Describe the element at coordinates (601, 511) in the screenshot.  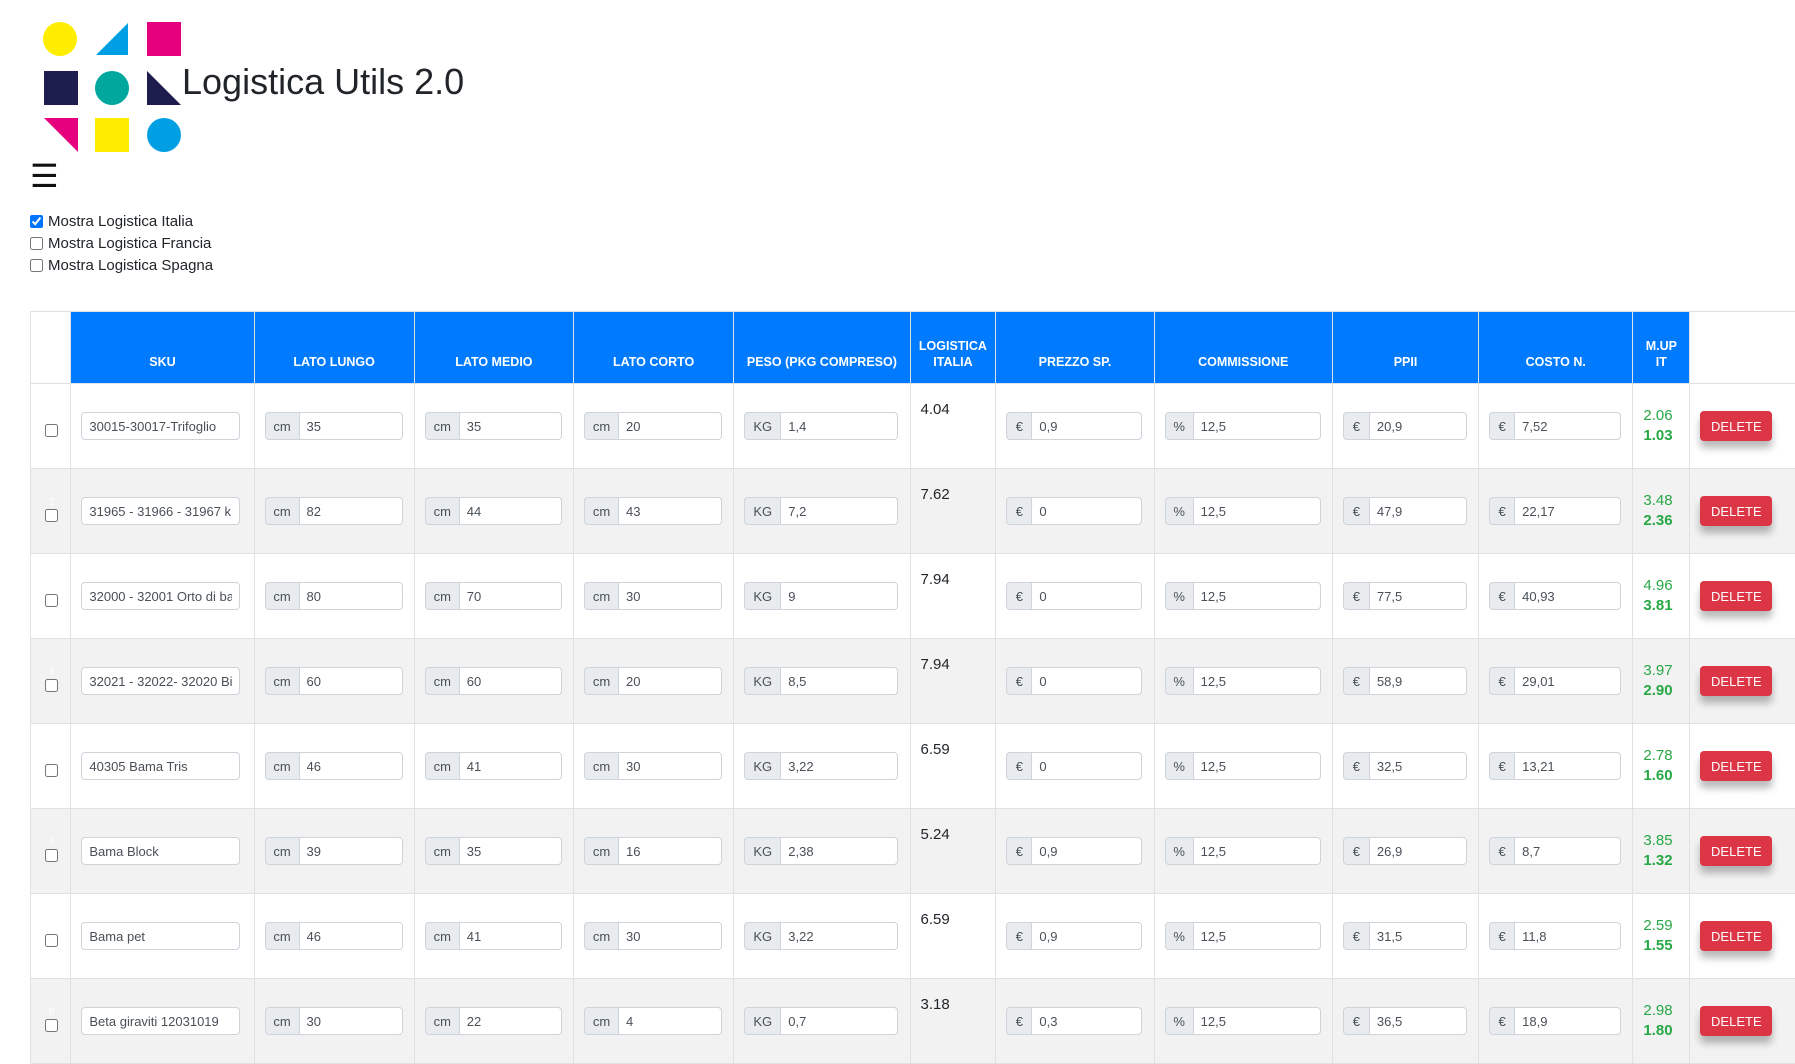
I see `cm-prefix: cm` at that location.